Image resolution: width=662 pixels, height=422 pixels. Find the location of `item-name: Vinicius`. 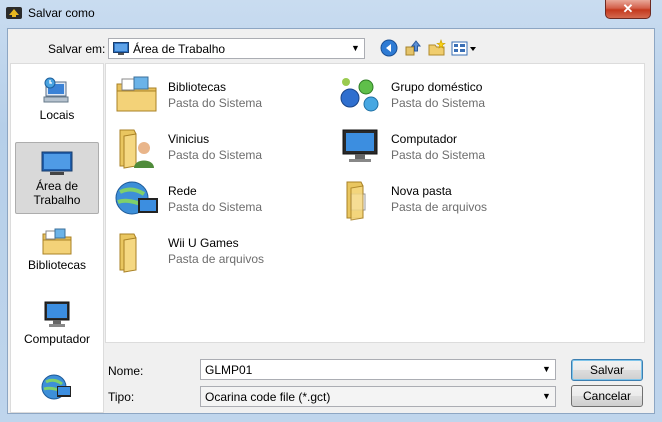

item-name: Vinicius is located at coordinates (189, 139).